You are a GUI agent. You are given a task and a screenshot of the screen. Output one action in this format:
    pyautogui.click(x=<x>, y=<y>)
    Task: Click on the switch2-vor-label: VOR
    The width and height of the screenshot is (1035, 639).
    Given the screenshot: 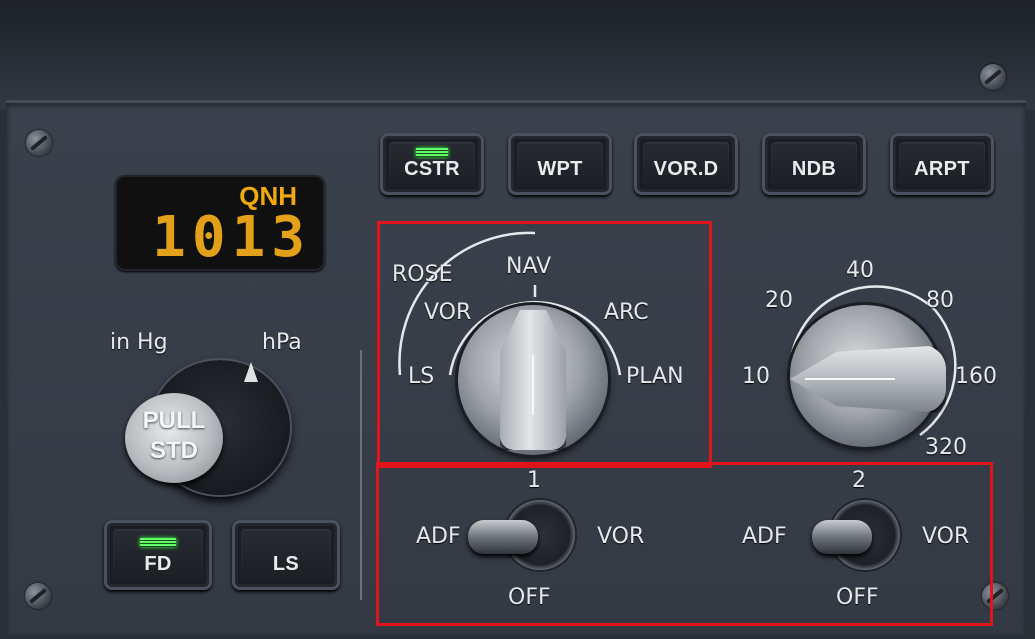 What is the action you would take?
    pyautogui.click(x=946, y=536)
    